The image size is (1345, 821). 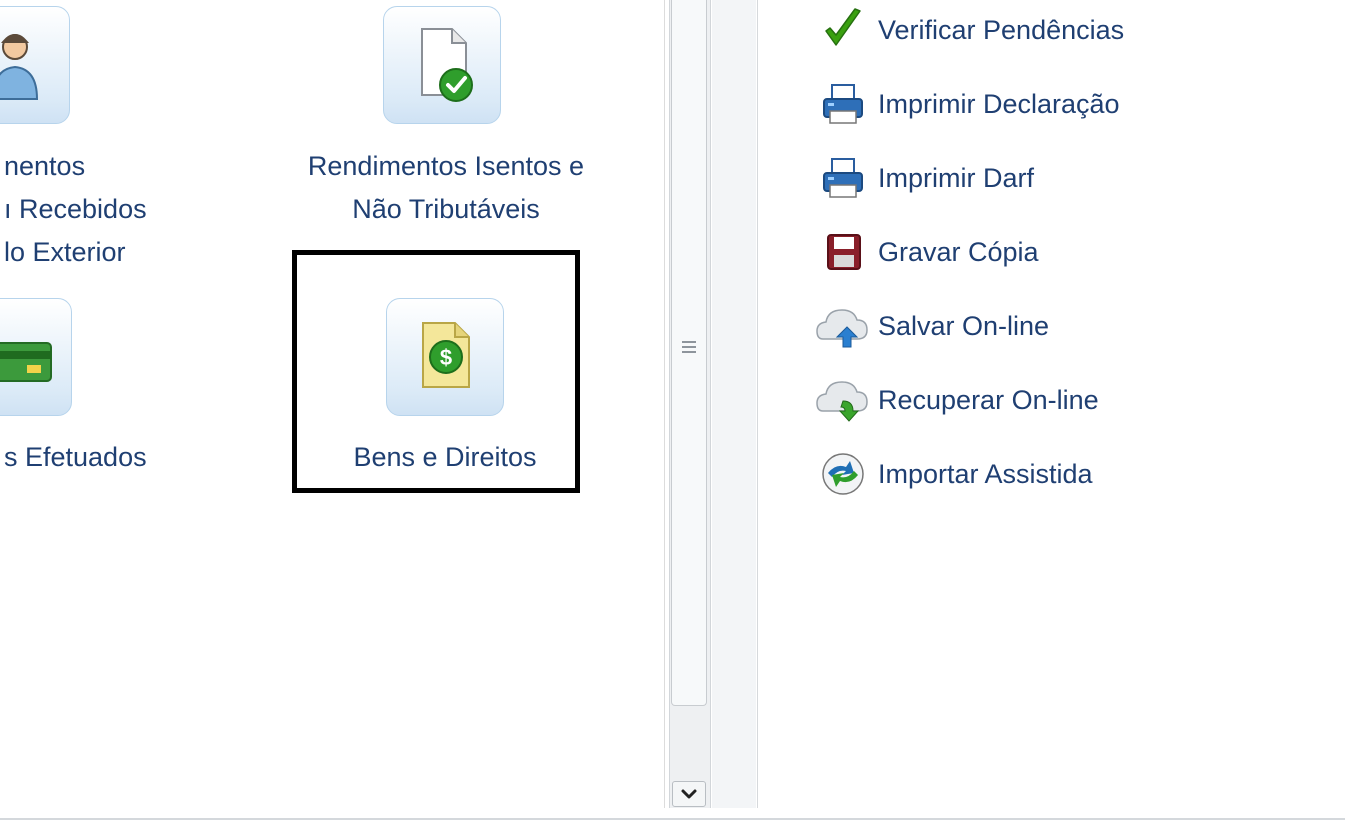 What do you see at coordinates (734, 404) in the screenshot?
I see `panel-gap` at bounding box center [734, 404].